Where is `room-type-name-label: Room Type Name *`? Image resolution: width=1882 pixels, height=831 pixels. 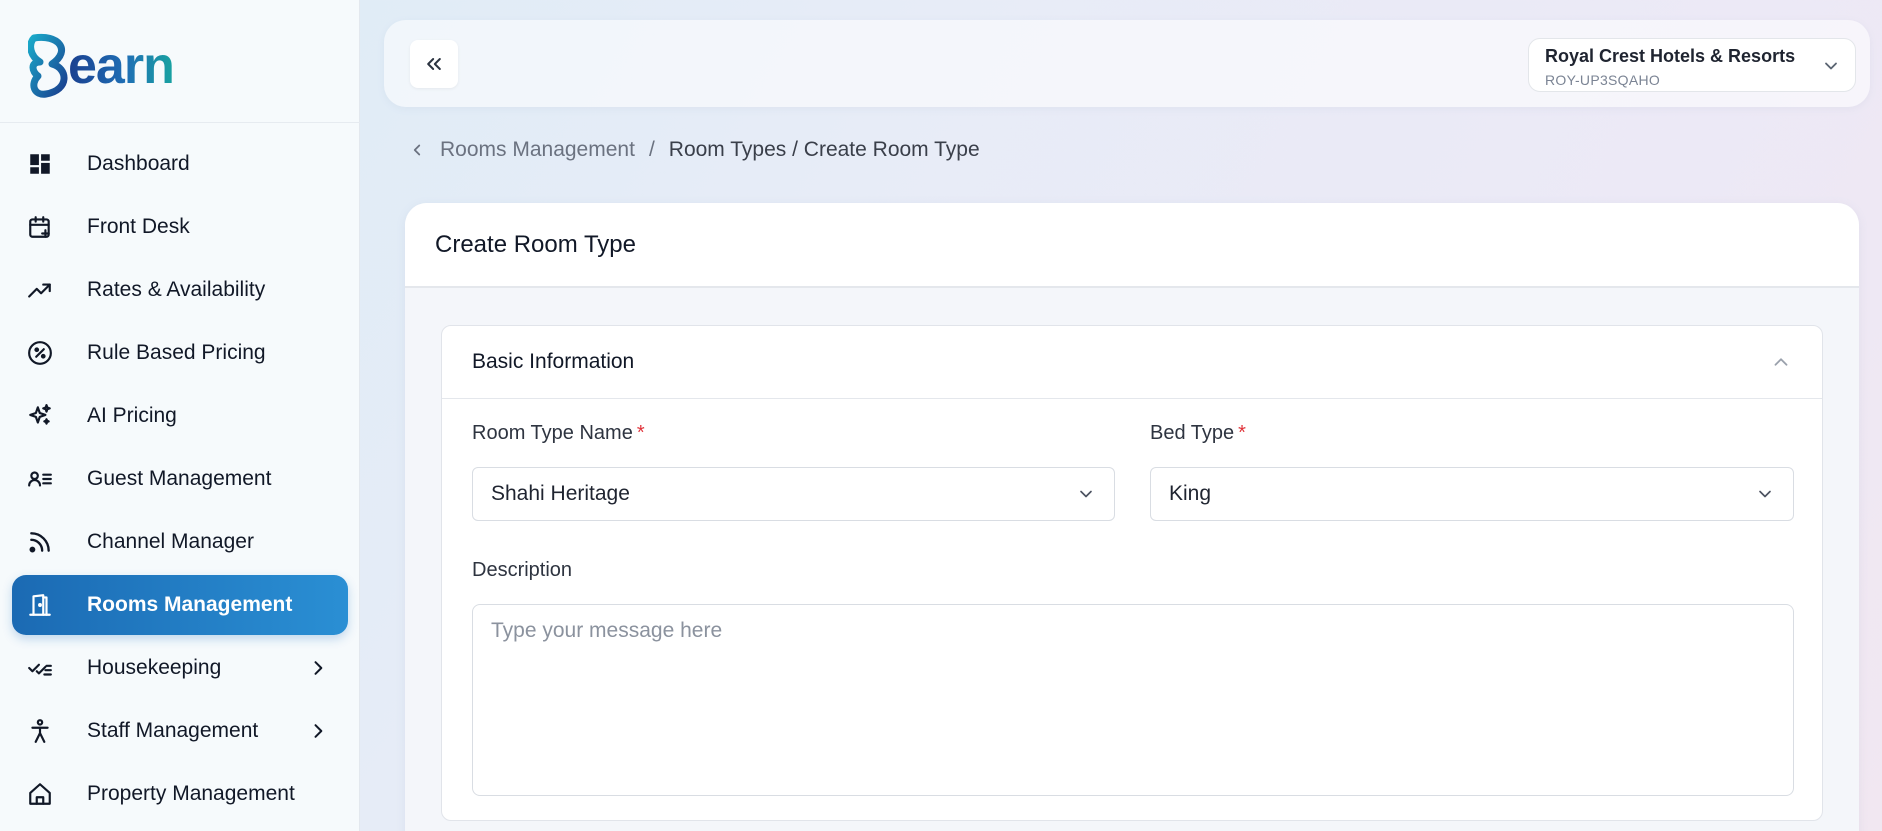 room-type-name-label: Room Type Name * is located at coordinates (558, 433).